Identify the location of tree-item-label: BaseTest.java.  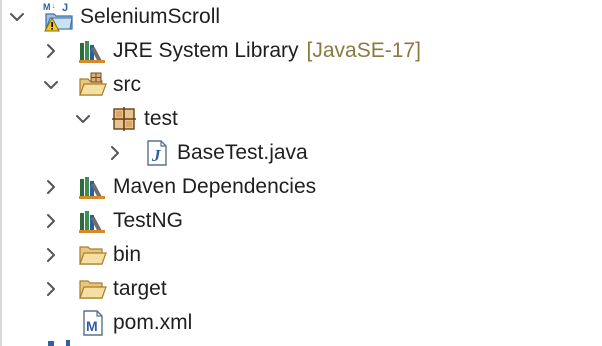
(242, 152).